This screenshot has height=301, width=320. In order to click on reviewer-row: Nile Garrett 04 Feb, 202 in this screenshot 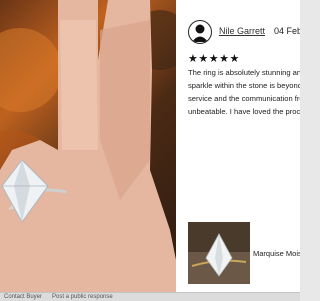, I will do `click(244, 32)`.